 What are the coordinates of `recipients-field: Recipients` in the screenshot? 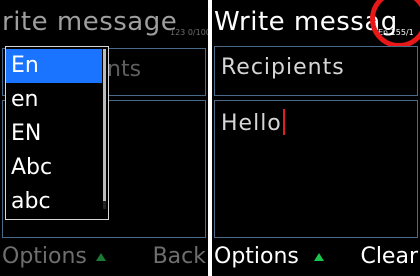 It's located at (316, 71).